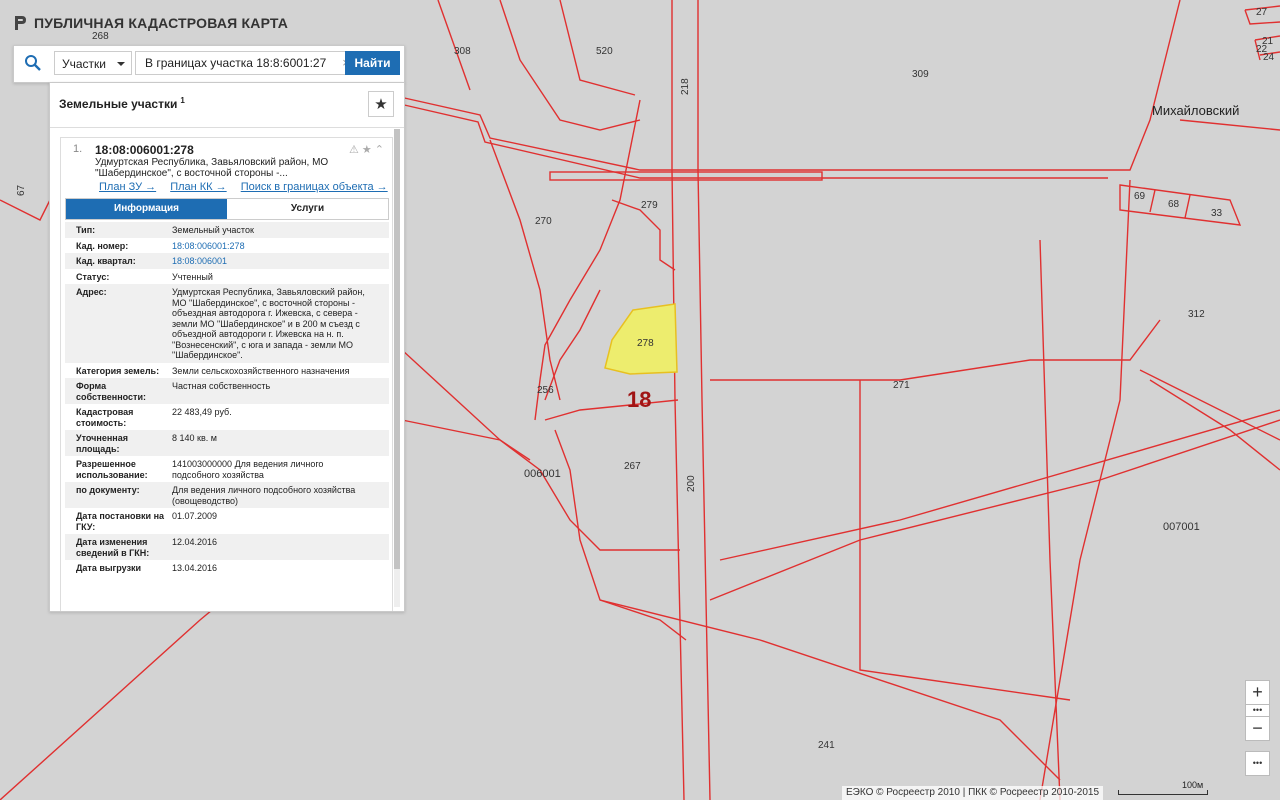 Image resolution: width=1280 pixels, height=800 pixels. What do you see at coordinates (227, 443) in the screenshot?
I see `attr-row: Уточненная площадь: 8 140 кв. м` at bounding box center [227, 443].